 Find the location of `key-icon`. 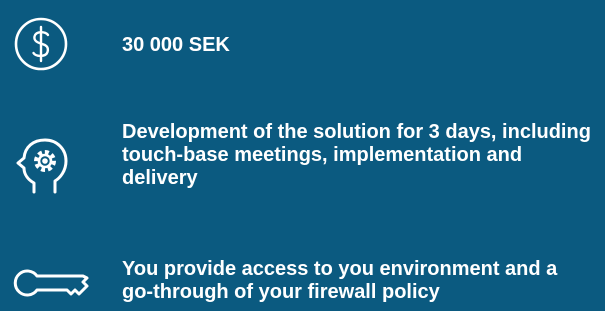

key-icon is located at coordinates (51, 283).